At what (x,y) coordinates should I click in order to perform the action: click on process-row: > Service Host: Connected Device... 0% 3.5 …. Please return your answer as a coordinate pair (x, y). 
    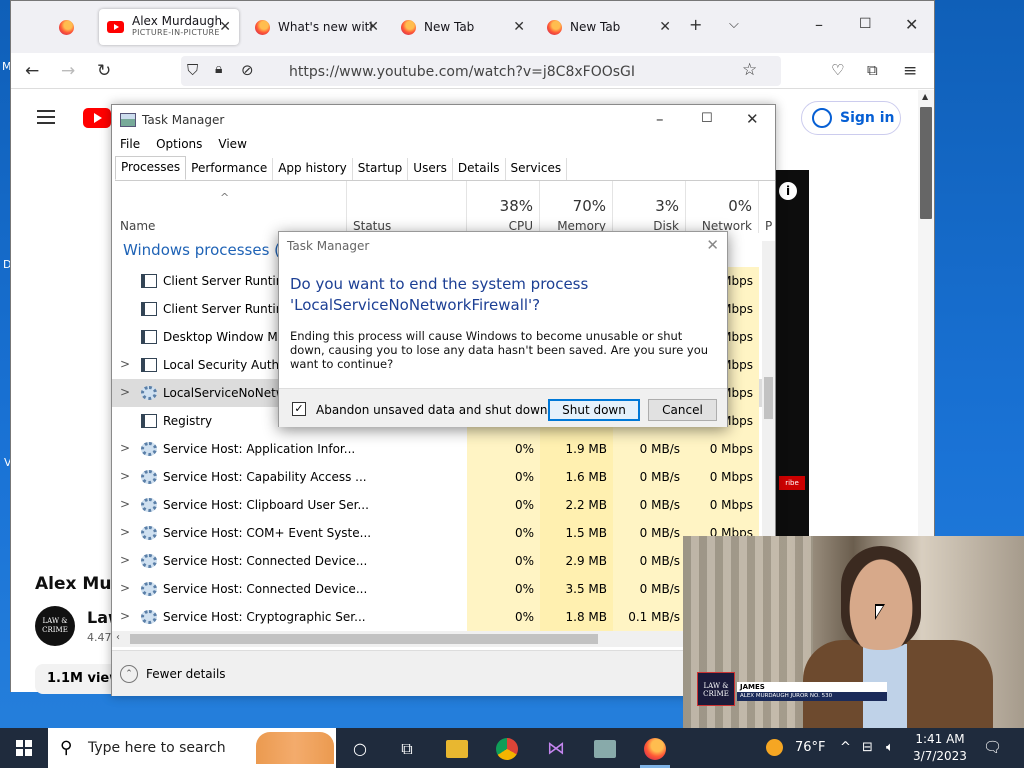
    Looking at the image, I should click on (439, 589).